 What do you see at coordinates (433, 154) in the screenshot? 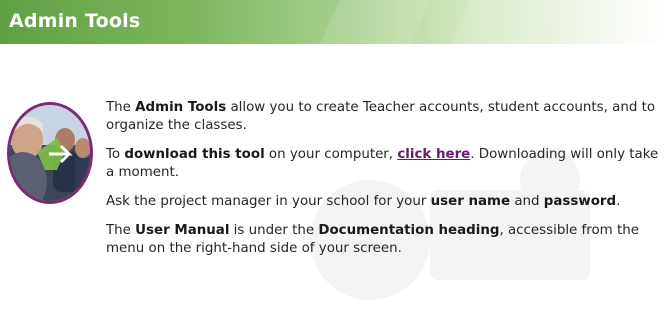
I see `download-link: click here` at bounding box center [433, 154].